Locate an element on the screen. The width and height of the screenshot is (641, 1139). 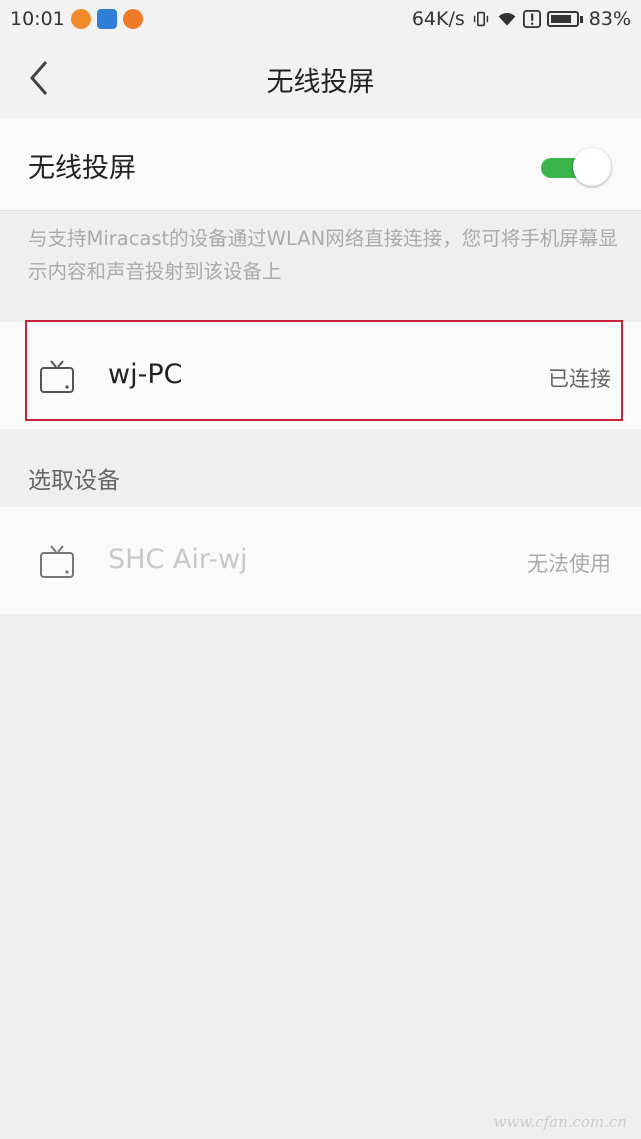
status-time: 10:01 is located at coordinates (37, 19).